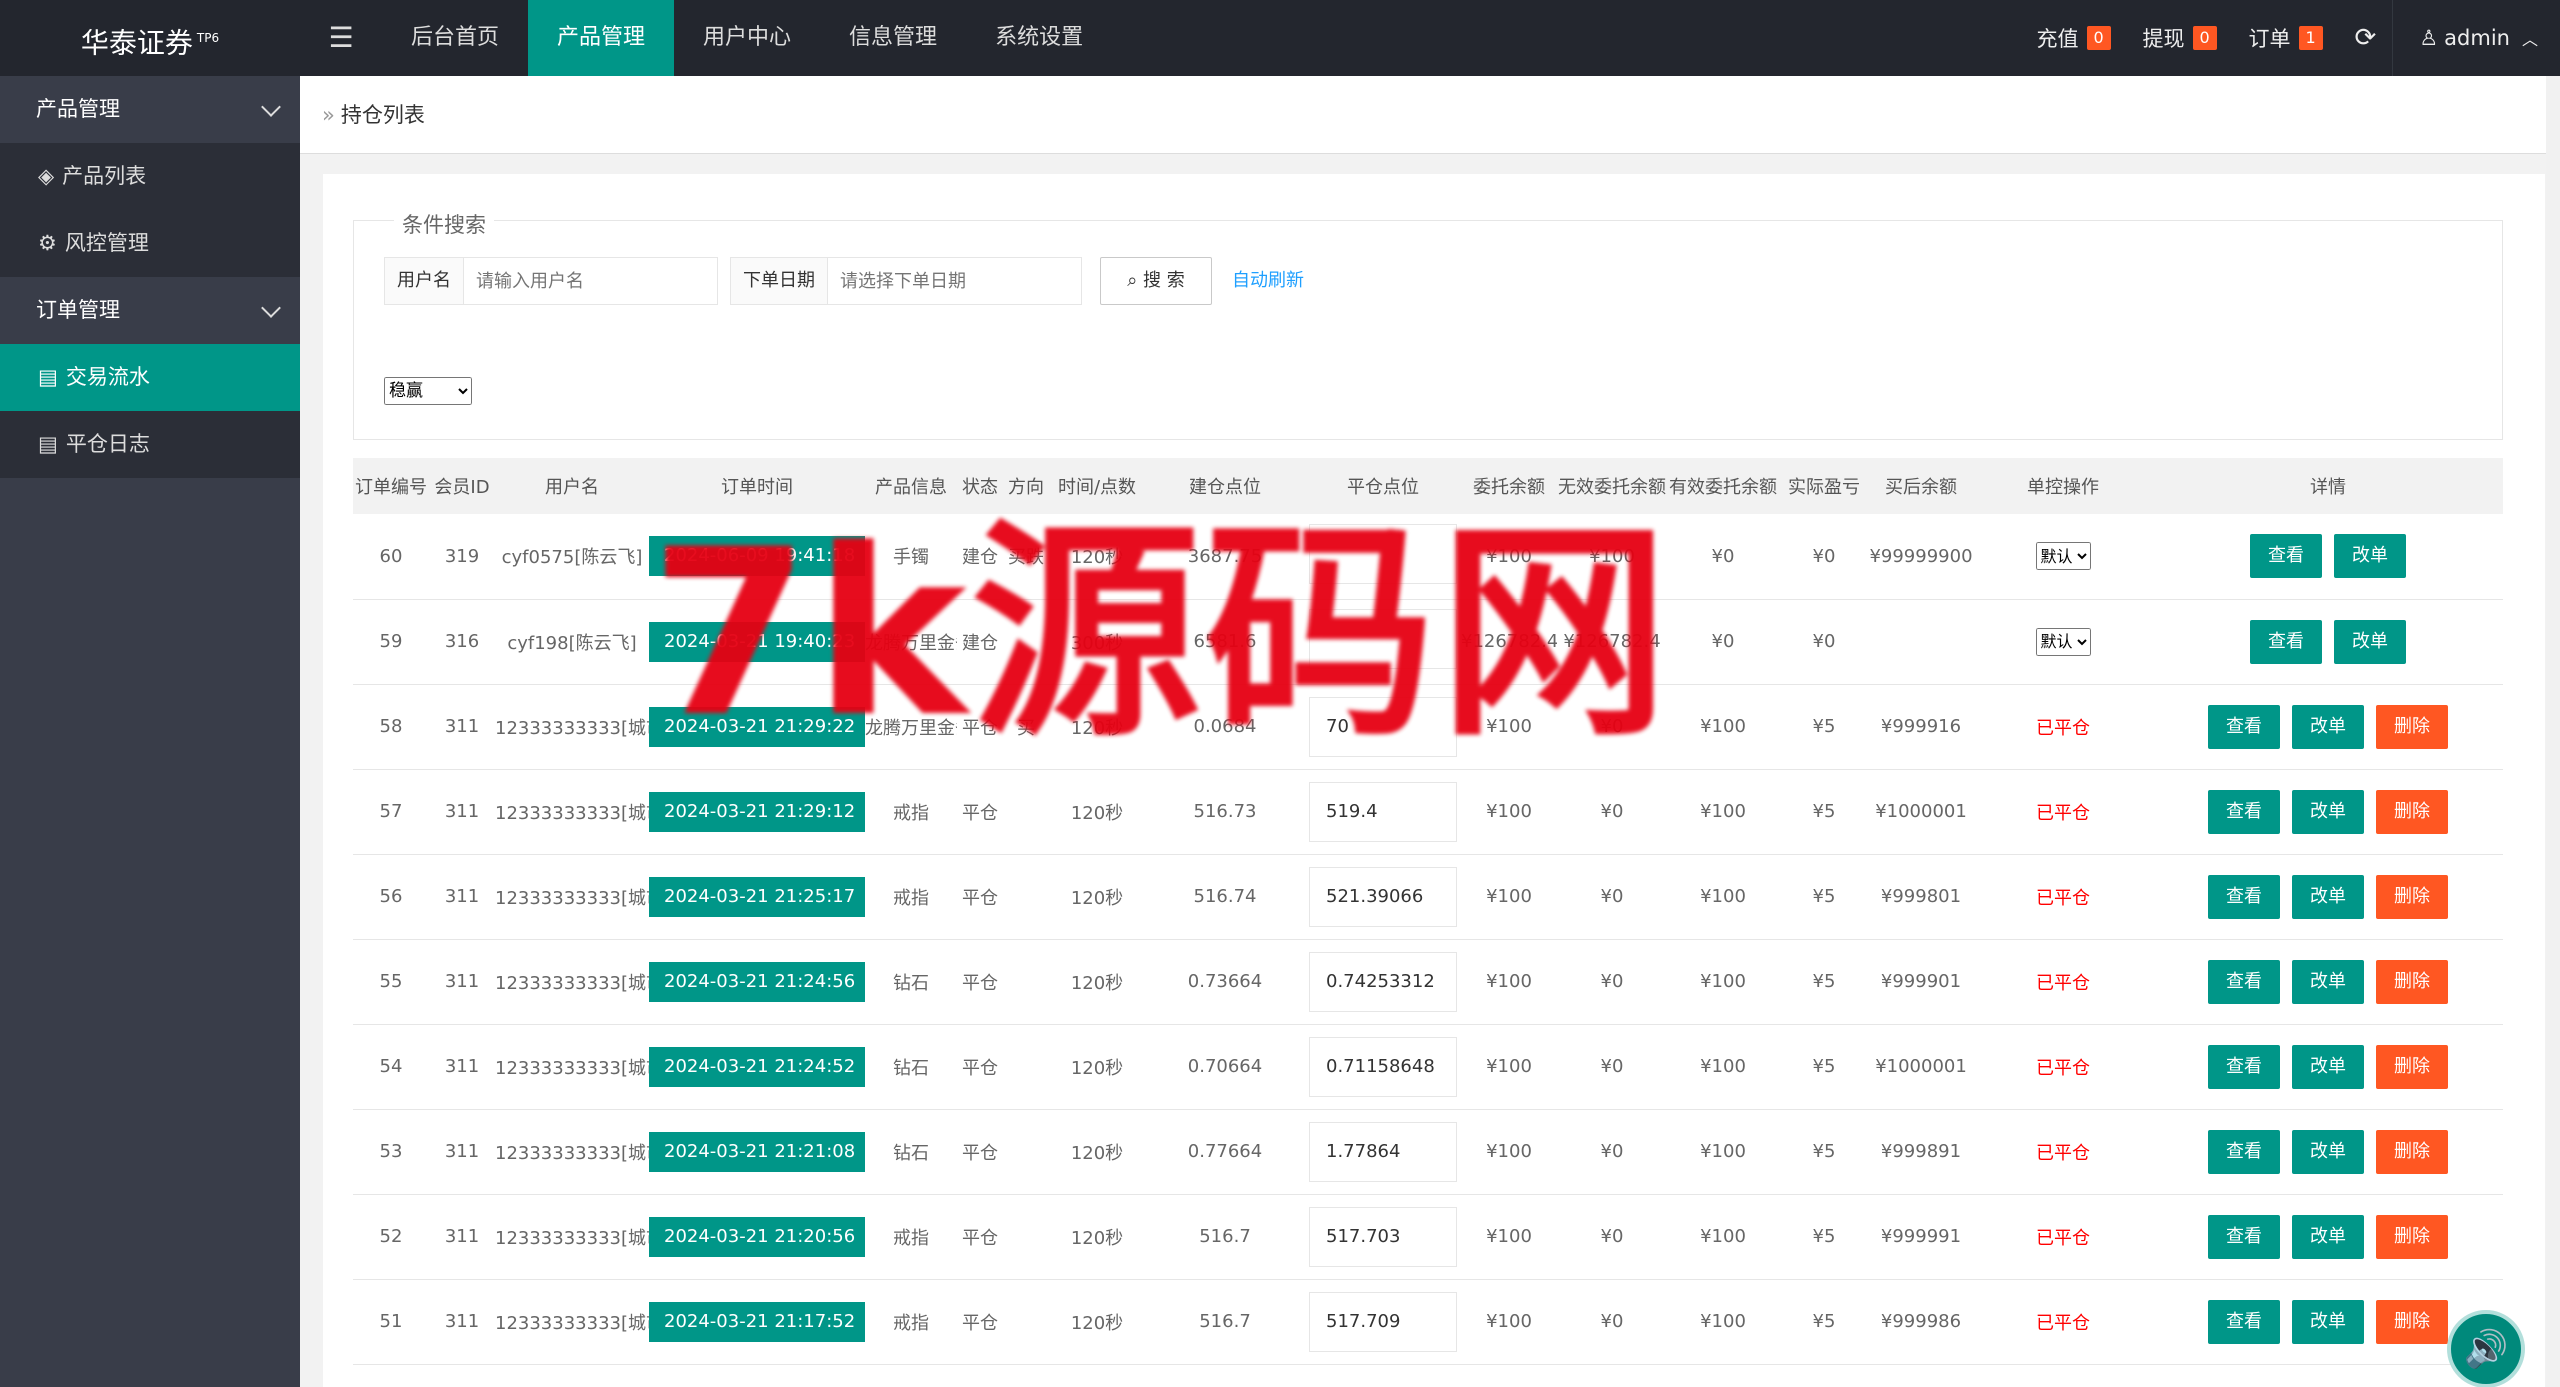 This screenshot has width=2560, height=1387. What do you see at coordinates (78, 109) in the screenshot?
I see `sidebar-group-label: 产品管理` at bounding box center [78, 109].